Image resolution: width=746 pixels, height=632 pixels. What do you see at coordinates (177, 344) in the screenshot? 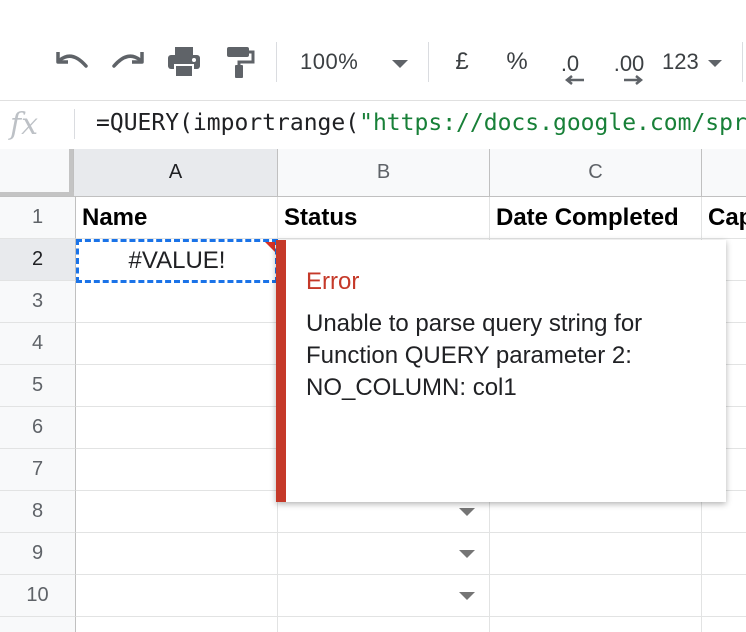
I see `cell-a4` at bounding box center [177, 344].